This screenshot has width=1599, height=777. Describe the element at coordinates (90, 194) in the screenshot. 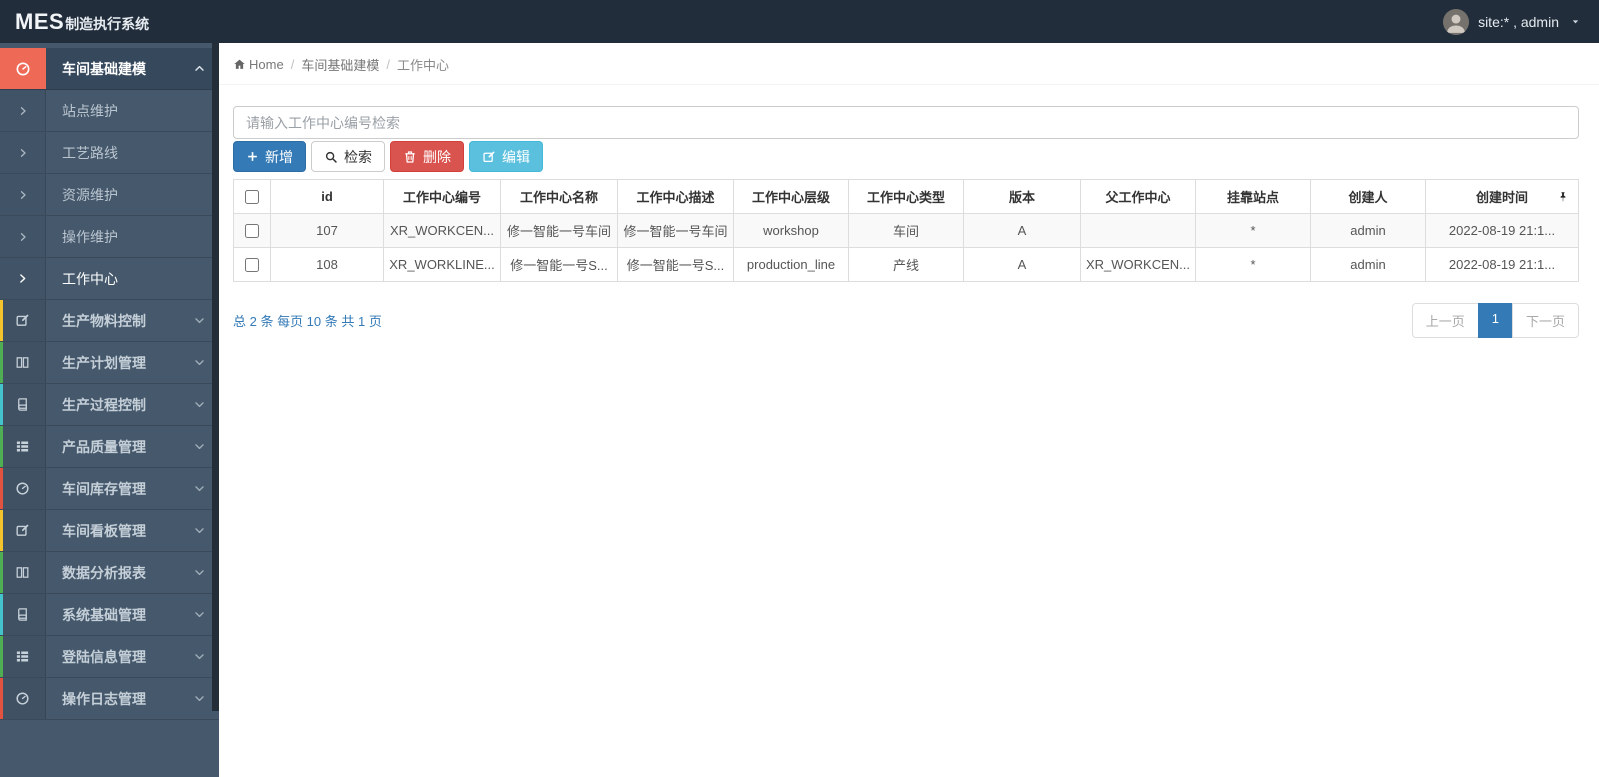

I see `sidebar-item-label: 资源维护` at that location.